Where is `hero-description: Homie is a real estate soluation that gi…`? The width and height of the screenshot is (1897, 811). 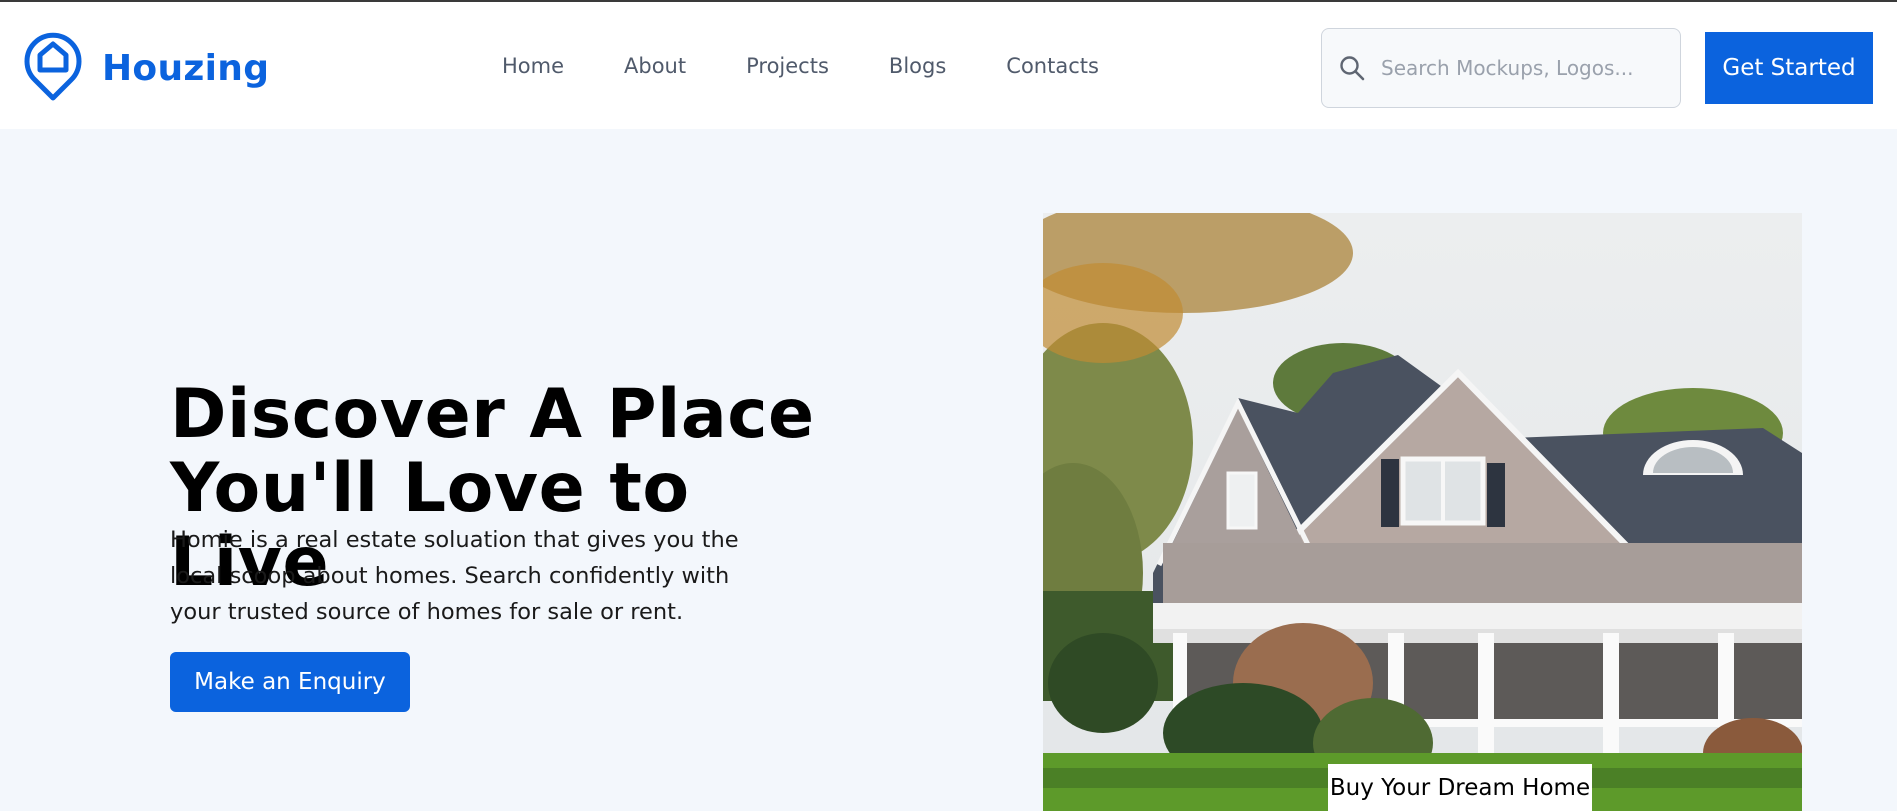 hero-description: Homie is a real estate soluation that gi… is located at coordinates (454, 576).